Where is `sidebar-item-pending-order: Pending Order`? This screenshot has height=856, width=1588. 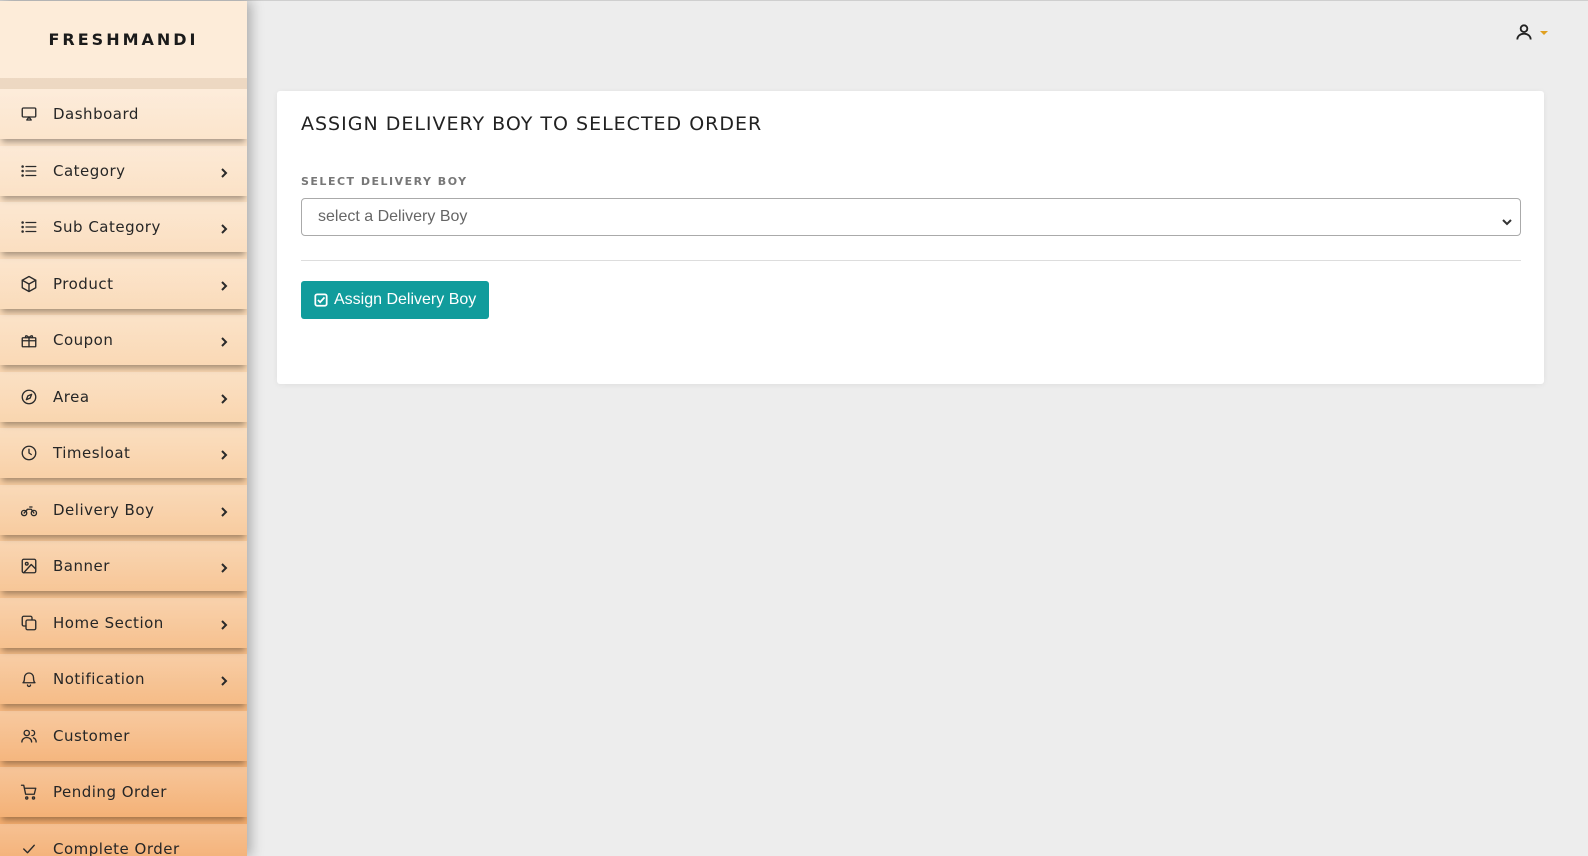 sidebar-item-pending-order: Pending Order is located at coordinates (123, 795).